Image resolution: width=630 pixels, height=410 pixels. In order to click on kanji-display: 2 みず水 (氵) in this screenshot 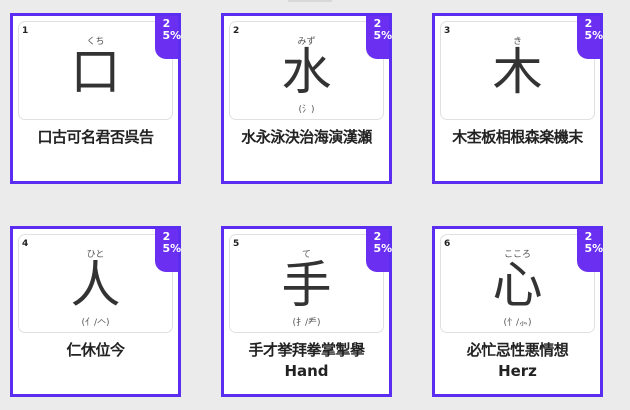, I will do `click(306, 70)`.